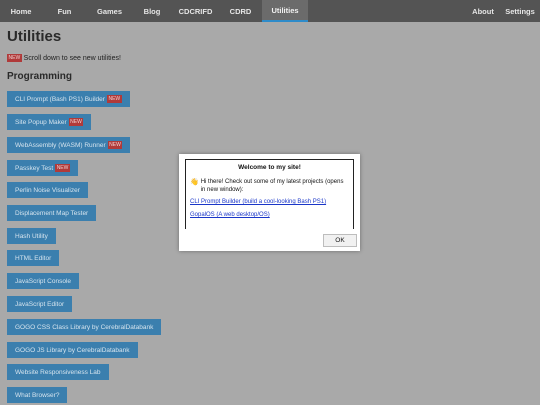  Describe the element at coordinates (21, 11) in the screenshot. I see `nav-home: Home` at that location.